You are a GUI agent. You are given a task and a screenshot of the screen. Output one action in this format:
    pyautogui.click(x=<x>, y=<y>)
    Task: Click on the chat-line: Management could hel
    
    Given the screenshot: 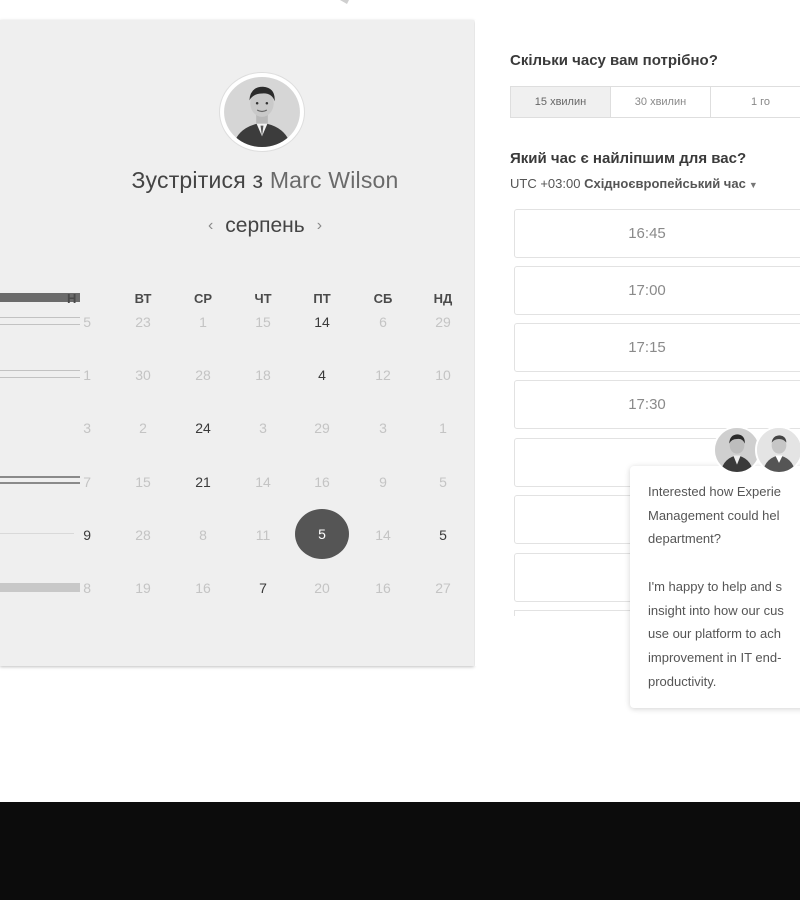 What is the action you would take?
    pyautogui.click(x=714, y=515)
    